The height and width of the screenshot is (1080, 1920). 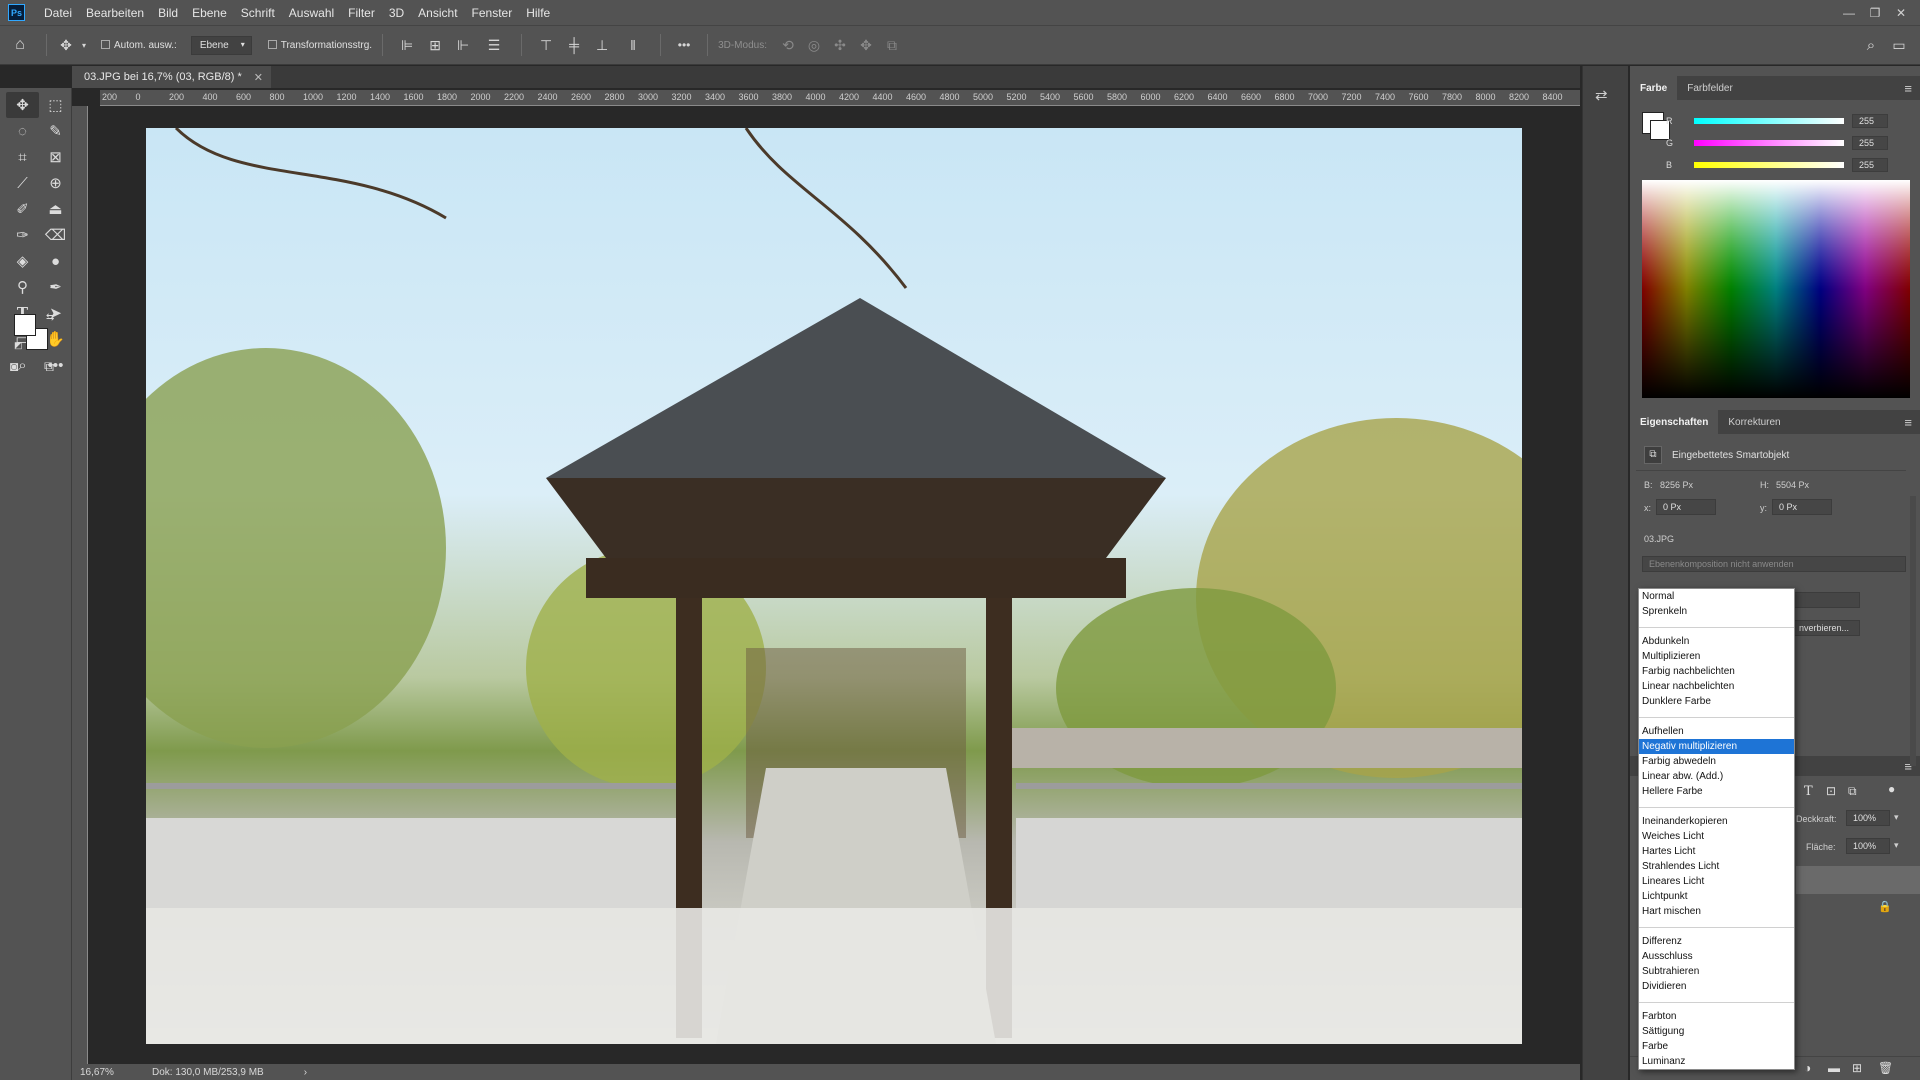 I want to click on marquee-tool-icon: ⬚, so click(x=55, y=105).